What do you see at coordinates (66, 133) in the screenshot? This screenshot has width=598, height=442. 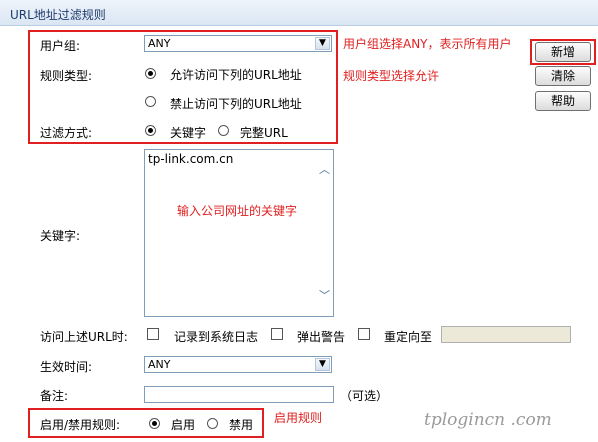 I see `filter-mode-label: 过滤方式:` at bounding box center [66, 133].